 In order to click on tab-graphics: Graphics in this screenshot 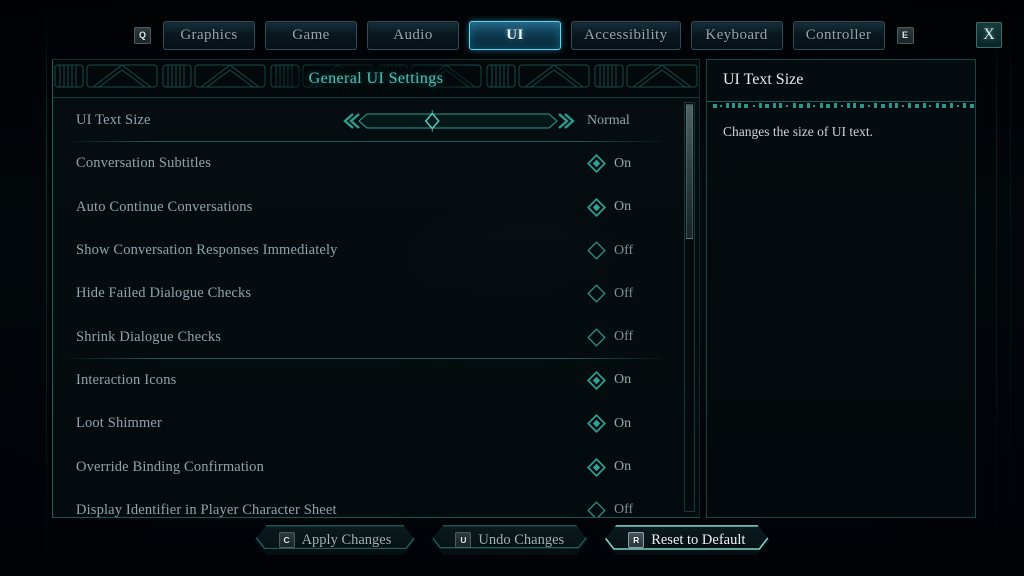, I will do `click(209, 35)`.